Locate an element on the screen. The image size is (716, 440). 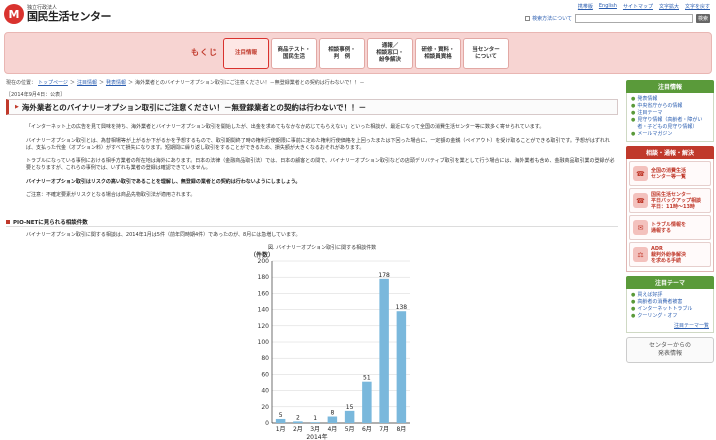
contact-item-adr: ⚖ ADR 裁判外紛争解決 を求める手続 is located at coordinates (670, 254).